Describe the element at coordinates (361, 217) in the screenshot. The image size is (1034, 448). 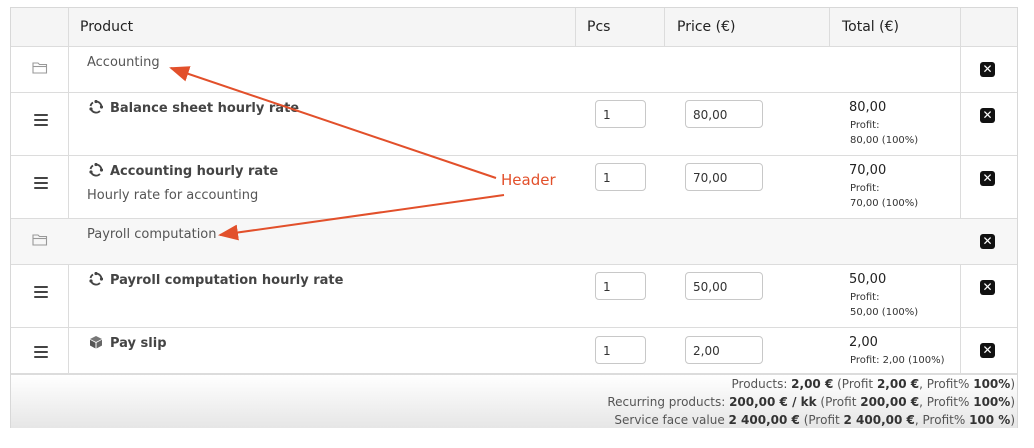
I see `arrow-to-payroll-header` at that location.